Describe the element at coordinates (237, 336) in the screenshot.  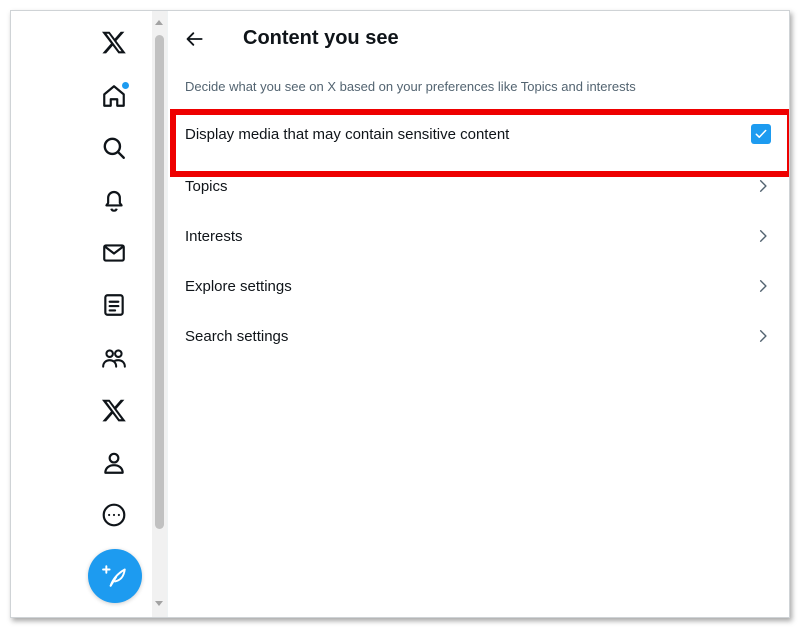
I see `settings-item-label: Search settings` at that location.